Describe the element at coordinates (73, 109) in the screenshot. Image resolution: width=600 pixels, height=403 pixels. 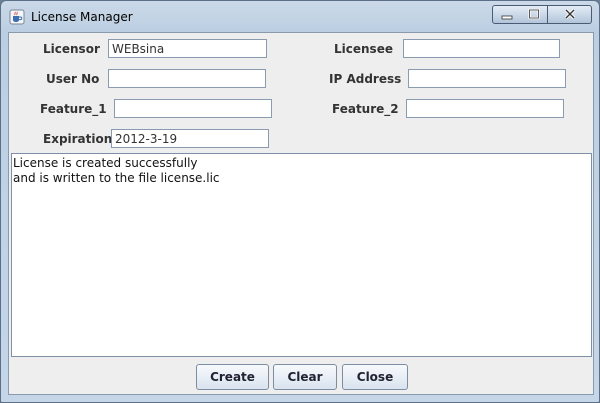
I see `feature-1-label: Feature_1` at that location.